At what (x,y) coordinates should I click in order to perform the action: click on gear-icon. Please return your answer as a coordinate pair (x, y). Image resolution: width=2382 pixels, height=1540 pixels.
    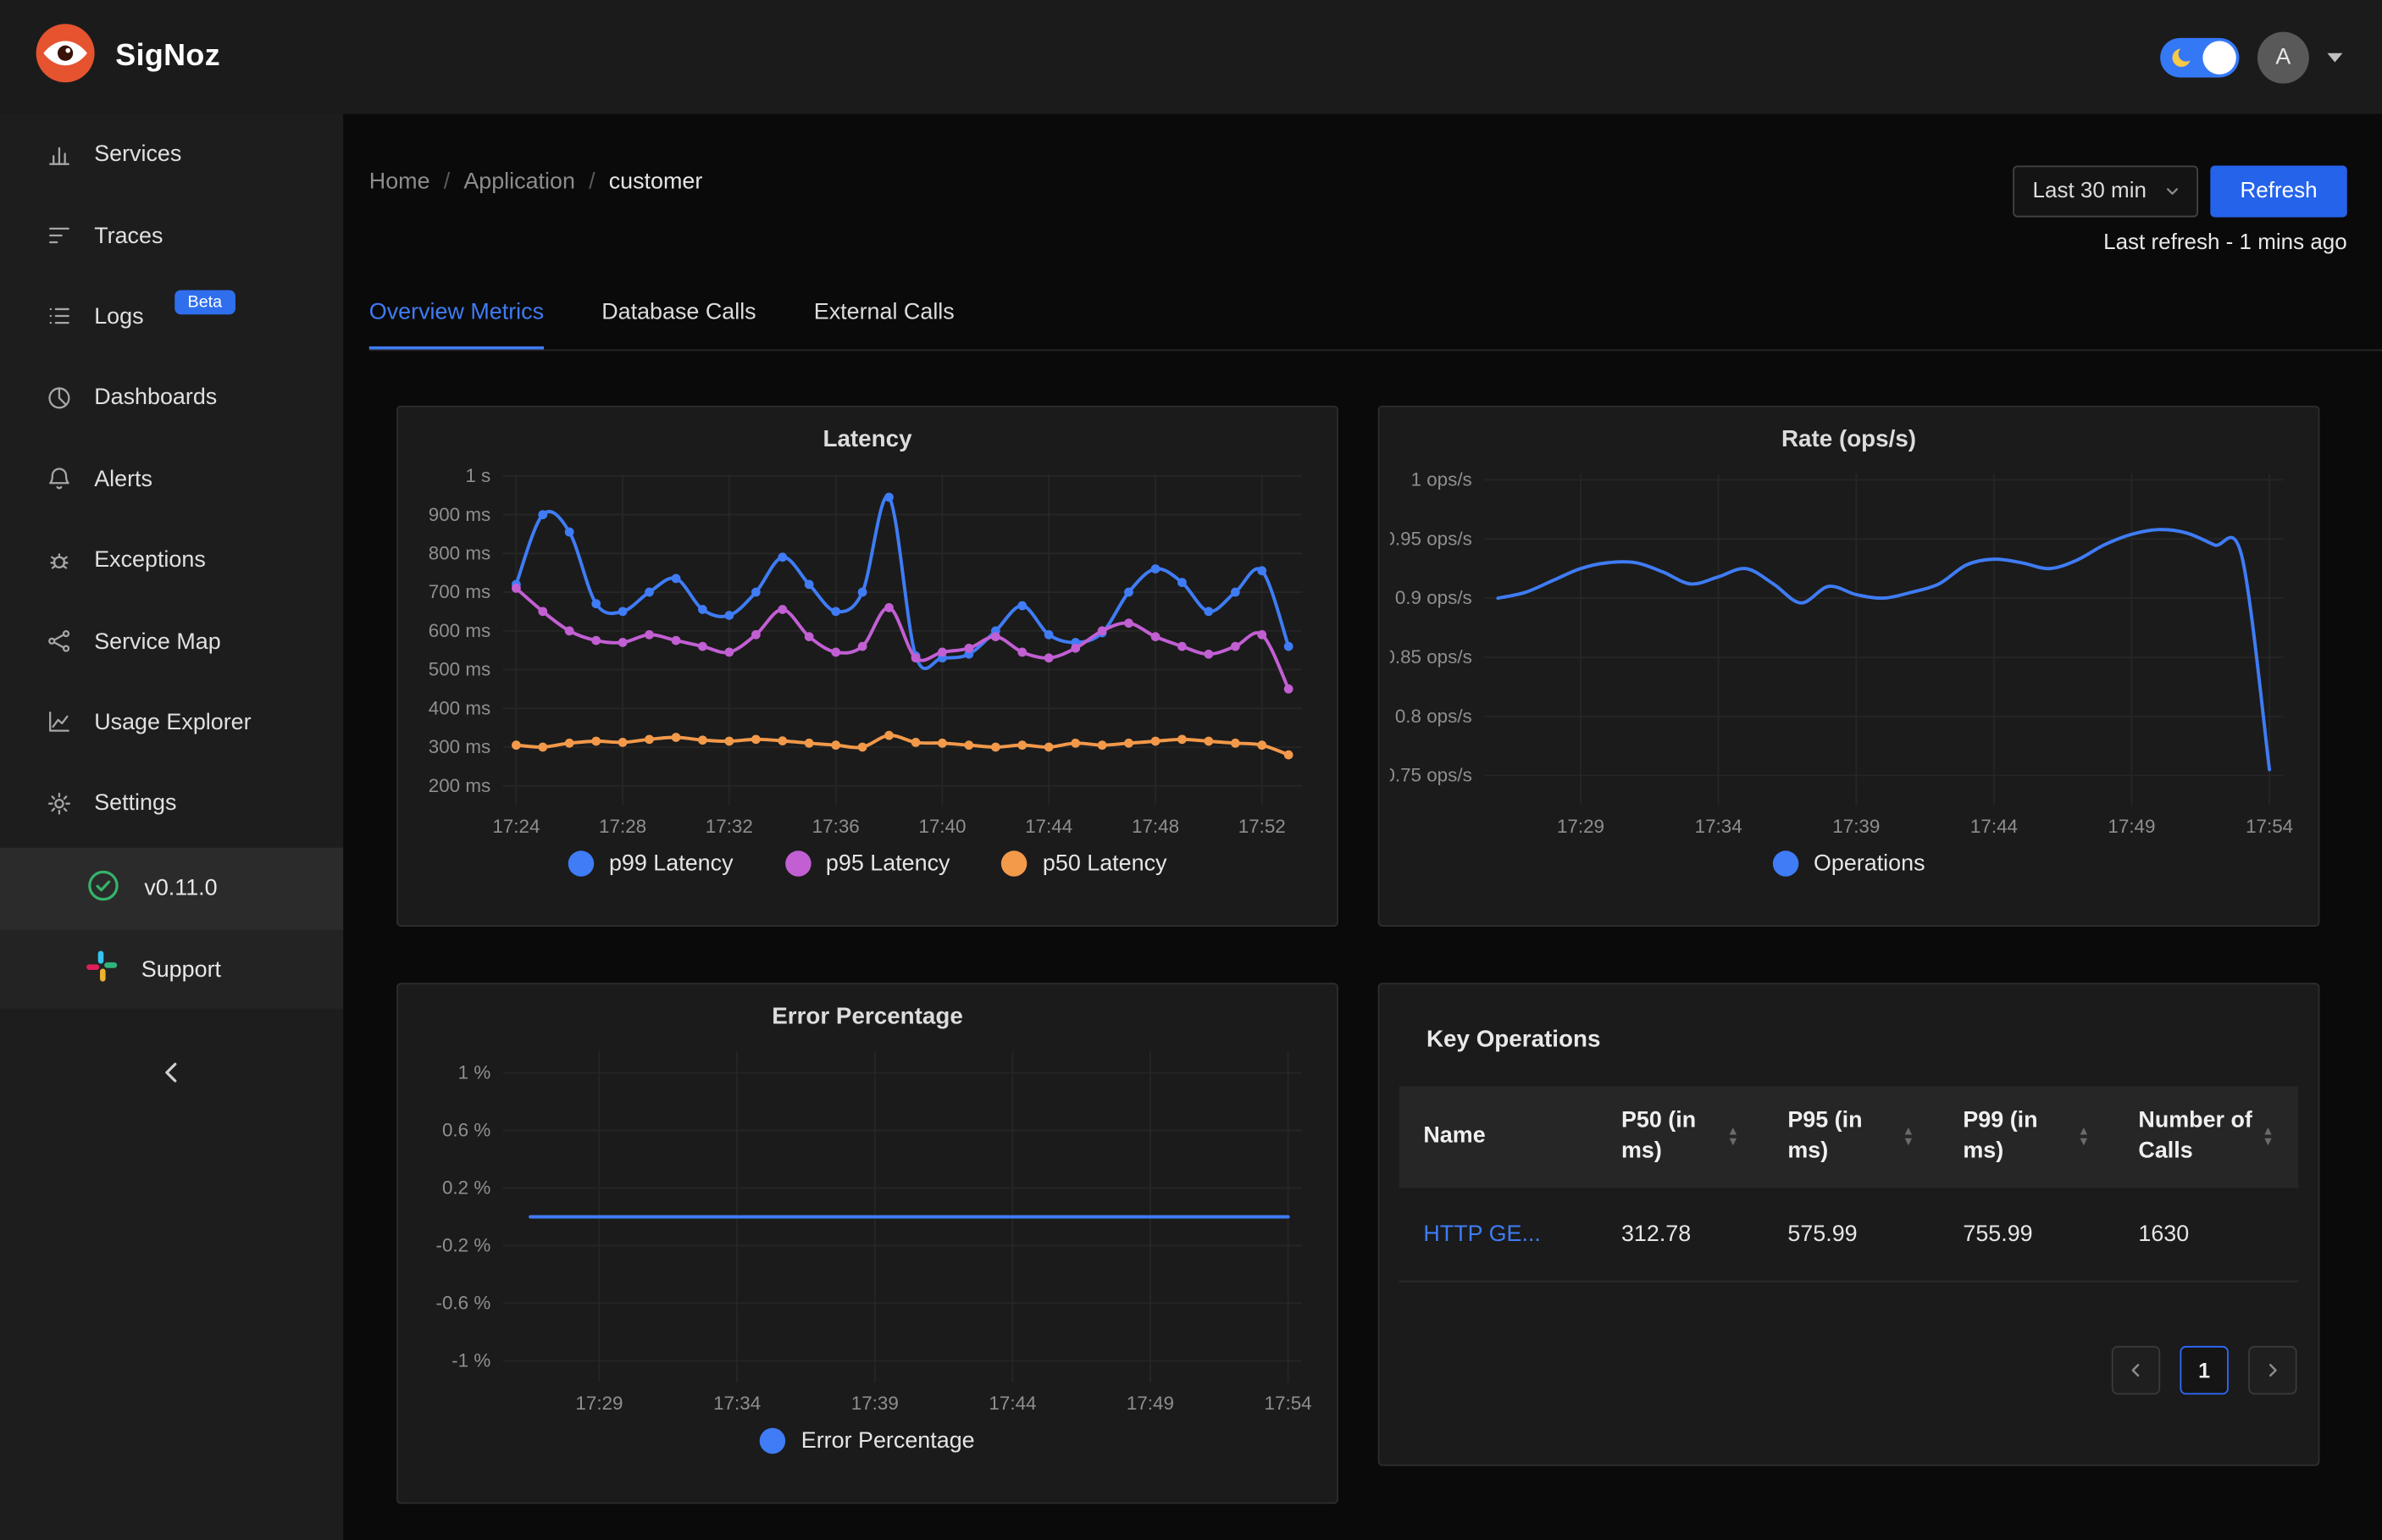
    Looking at the image, I should click on (59, 803).